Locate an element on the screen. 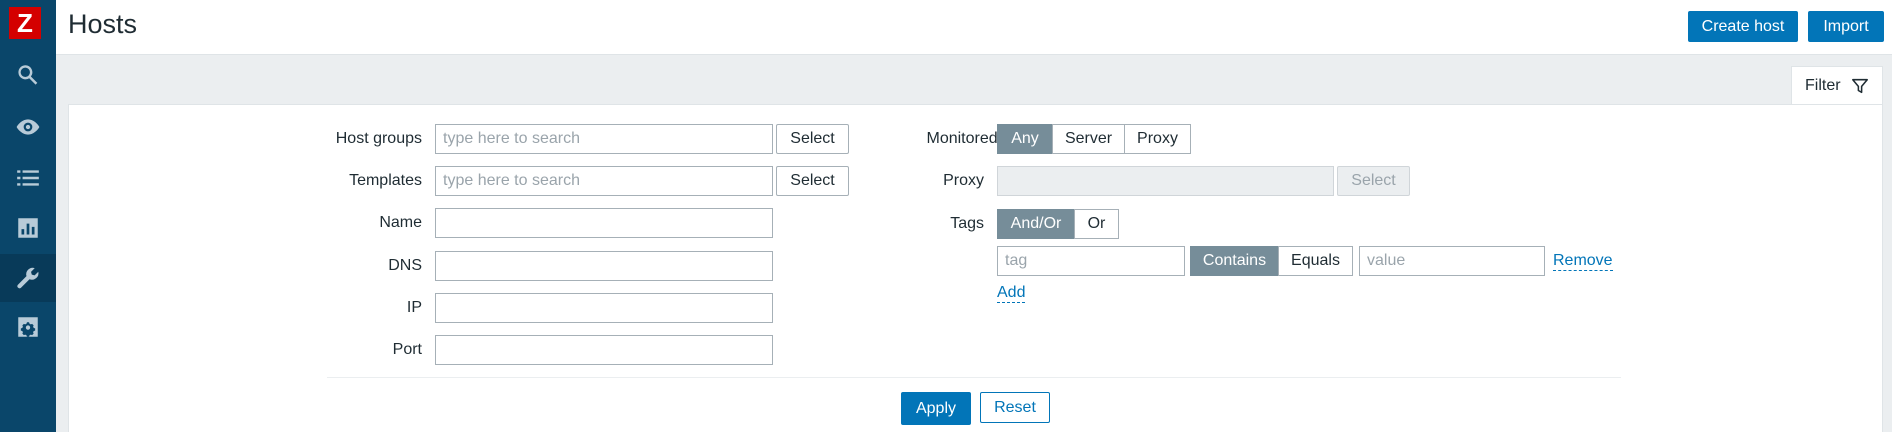 The width and height of the screenshot is (1892, 432). tag-match-equals: Equals is located at coordinates (1315, 261).